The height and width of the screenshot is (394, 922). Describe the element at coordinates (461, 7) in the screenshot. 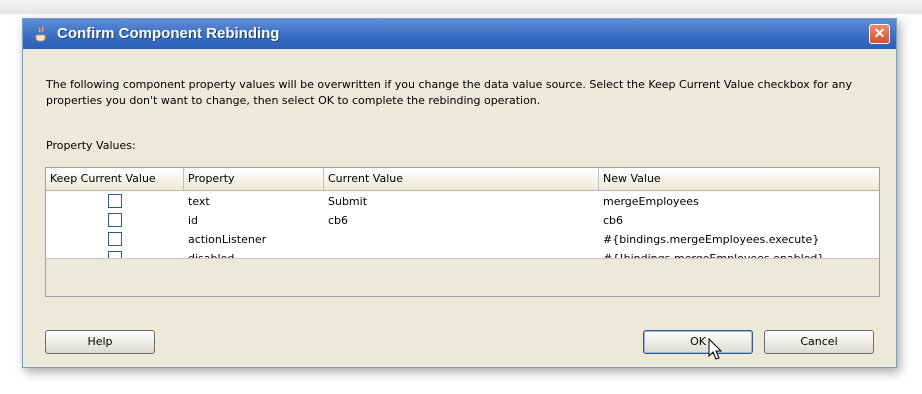

I see `background-window-strip` at that location.